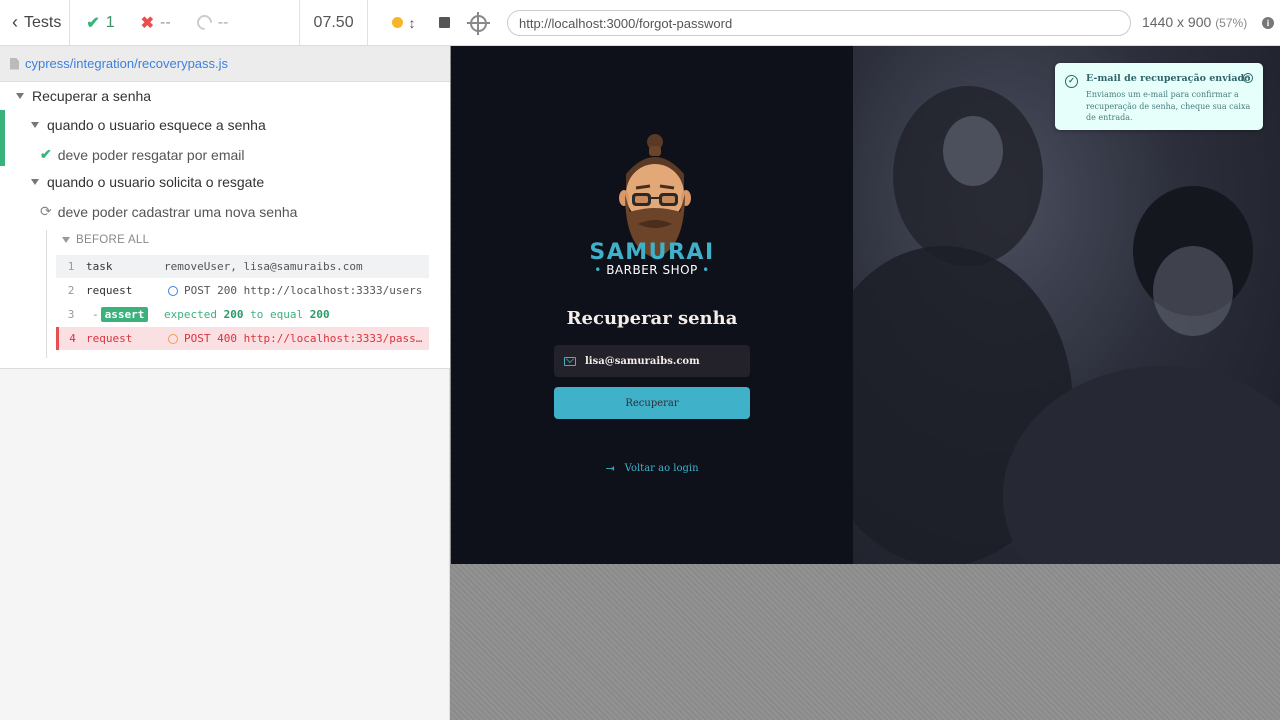 This screenshot has height=720, width=1280. What do you see at coordinates (168, 211) in the screenshot?
I see `test-row-2: ⟳ deve poder cadastrar uma nova senha` at bounding box center [168, 211].